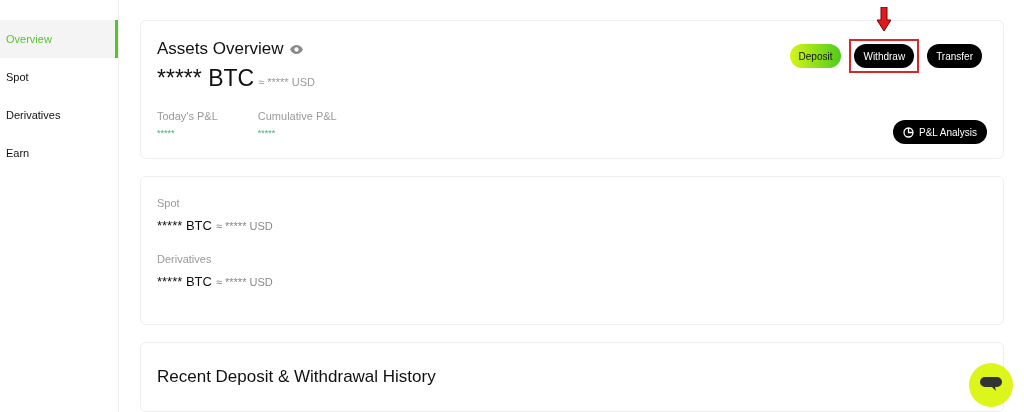 The width and height of the screenshot is (1024, 412). Describe the element at coordinates (954, 56) in the screenshot. I see `action-button: Transfer` at that location.